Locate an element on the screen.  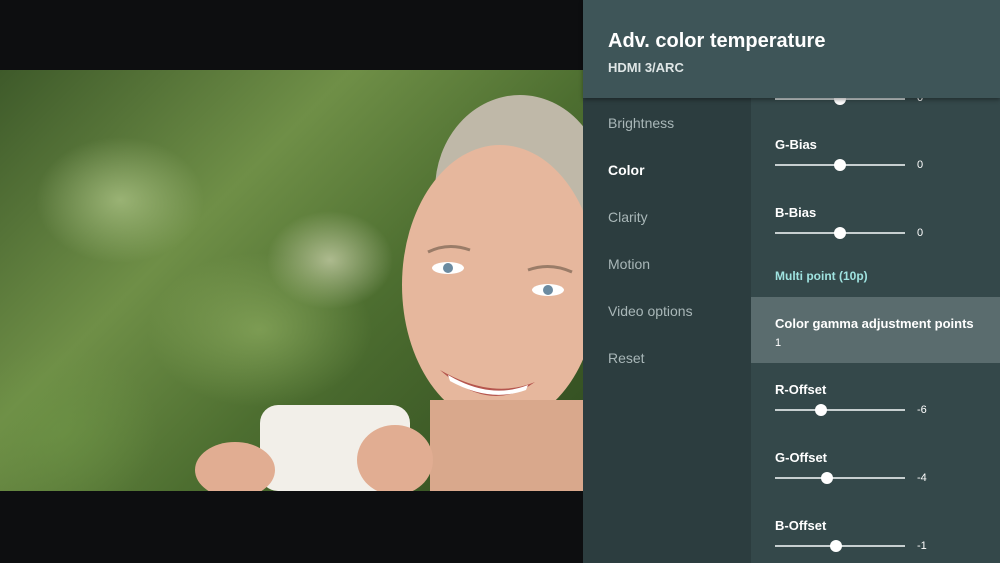
b-offset-slider is located at coordinates (840, 546).